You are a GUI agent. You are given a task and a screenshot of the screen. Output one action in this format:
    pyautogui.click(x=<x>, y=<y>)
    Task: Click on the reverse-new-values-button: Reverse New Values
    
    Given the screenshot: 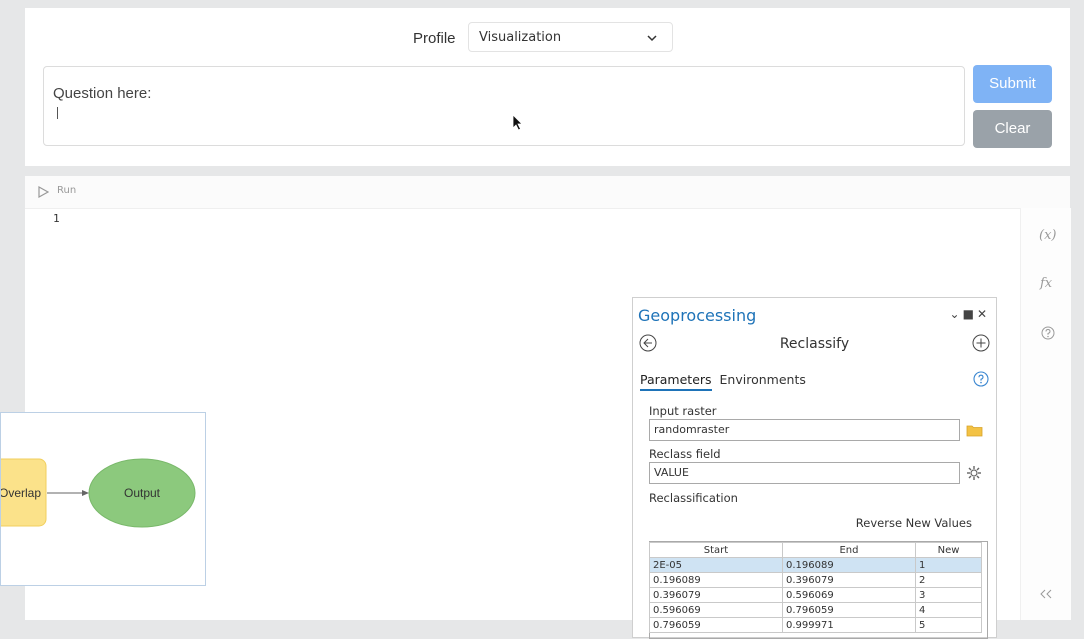 What is the action you would take?
    pyautogui.click(x=914, y=523)
    